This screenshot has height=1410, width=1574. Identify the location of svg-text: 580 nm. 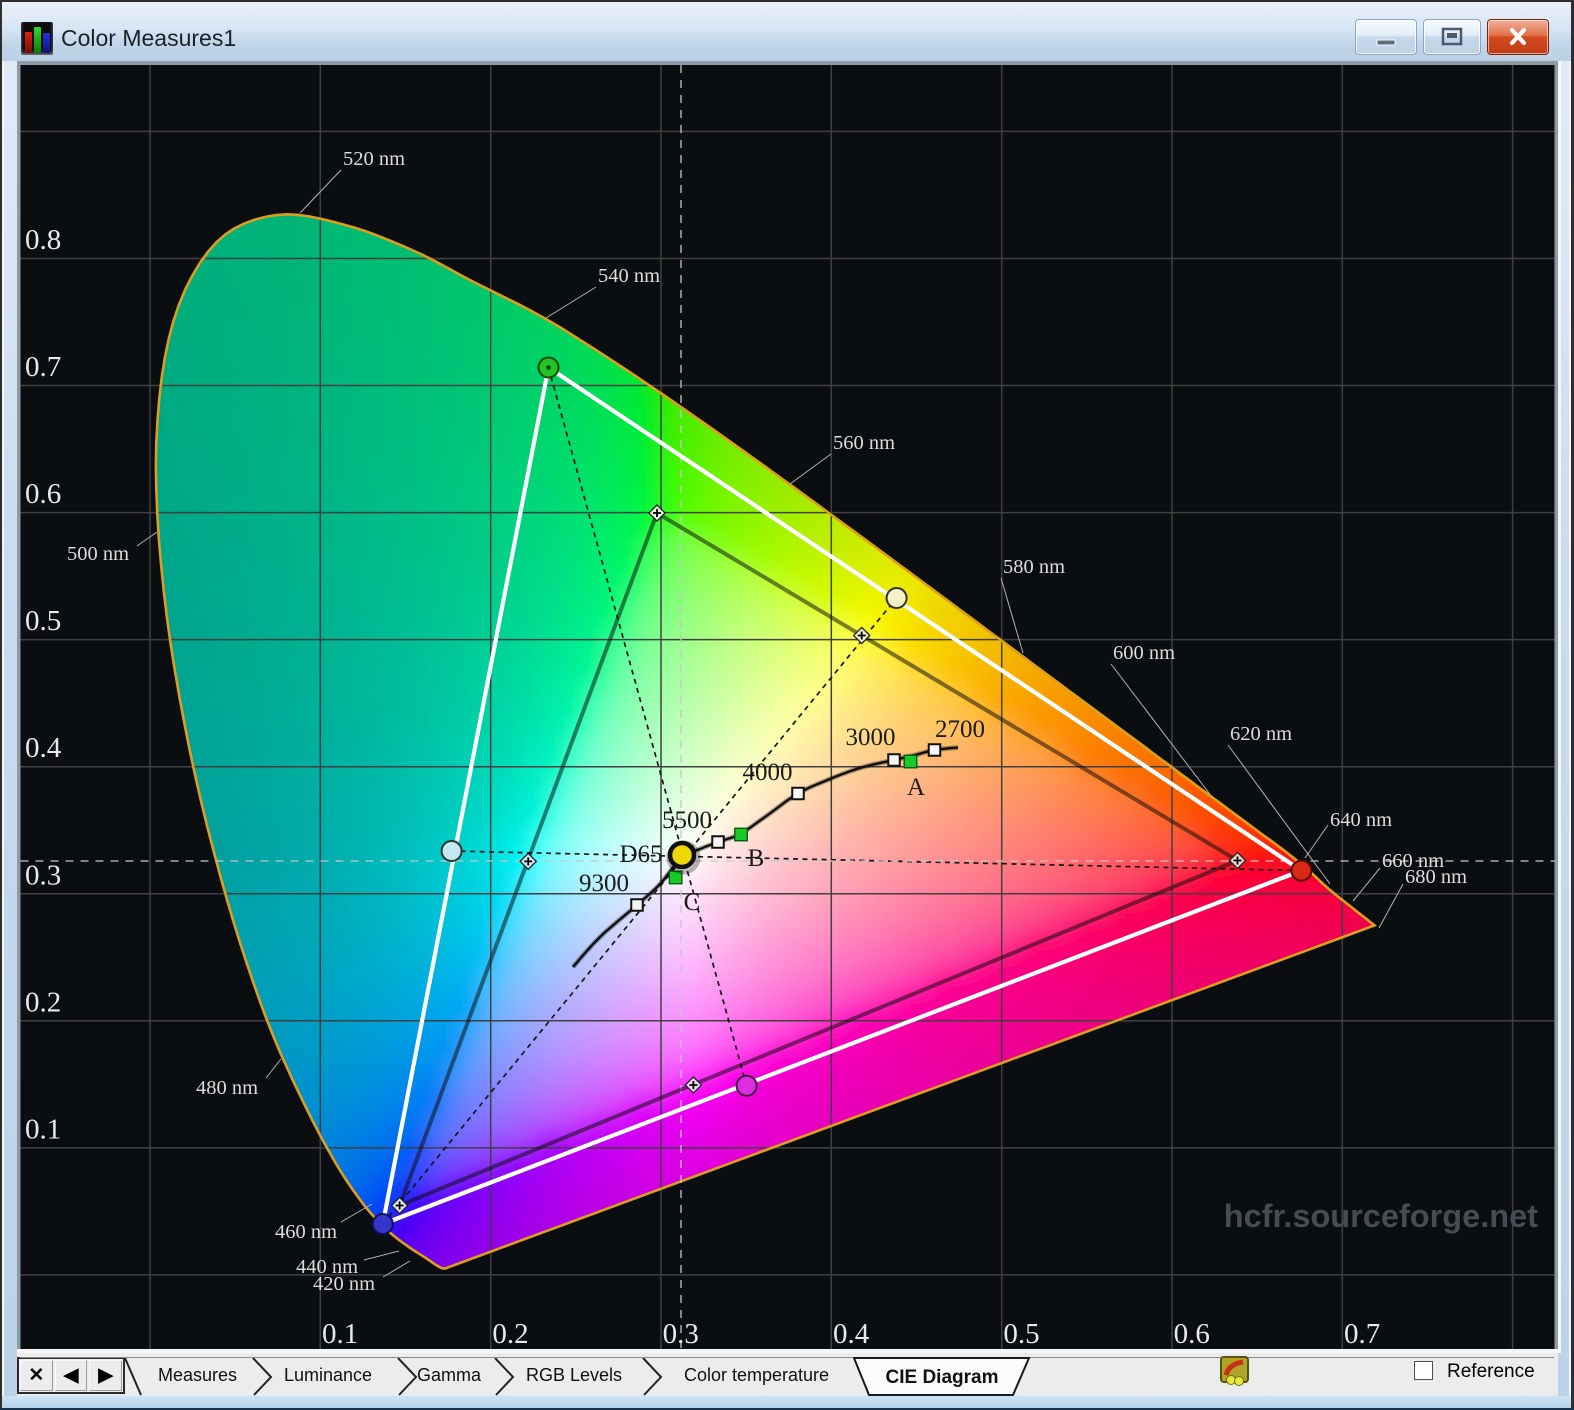
(1034, 567).